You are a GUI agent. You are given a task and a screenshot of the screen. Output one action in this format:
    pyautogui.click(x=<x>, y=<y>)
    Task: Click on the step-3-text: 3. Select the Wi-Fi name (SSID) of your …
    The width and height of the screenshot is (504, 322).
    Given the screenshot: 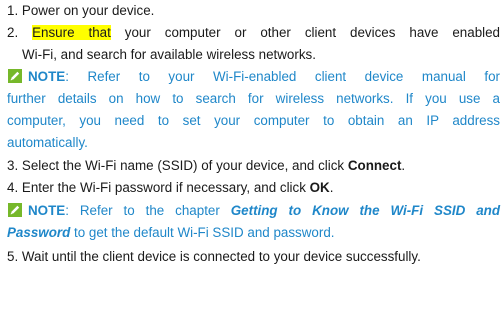 What is the action you would take?
    pyautogui.click(x=177, y=165)
    